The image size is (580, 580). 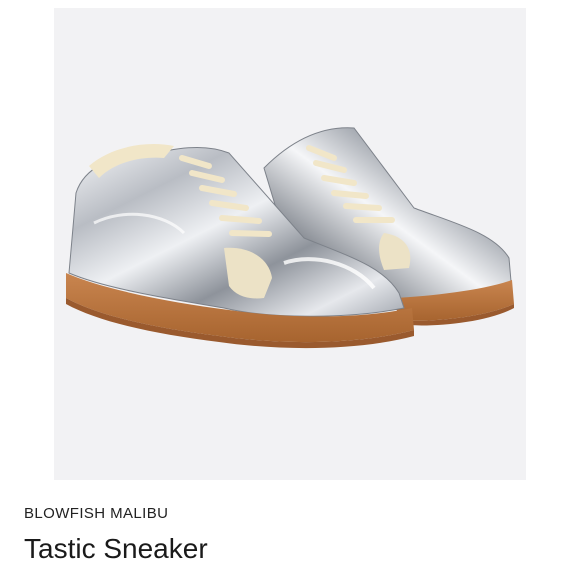 I want to click on product-title: Tastic Sneaker, so click(x=116, y=549).